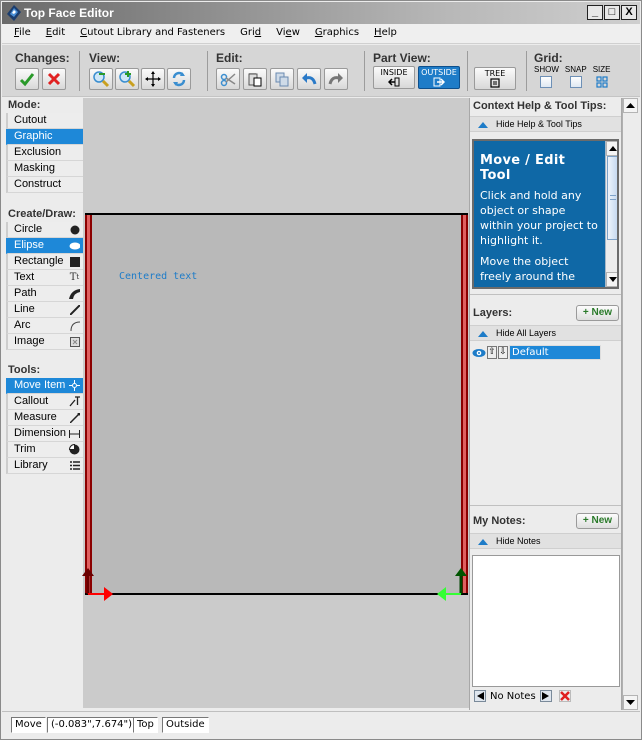 Image resolution: width=642 pixels, height=740 pixels. What do you see at coordinates (28, 725) in the screenshot?
I see `status-tool: Move` at bounding box center [28, 725].